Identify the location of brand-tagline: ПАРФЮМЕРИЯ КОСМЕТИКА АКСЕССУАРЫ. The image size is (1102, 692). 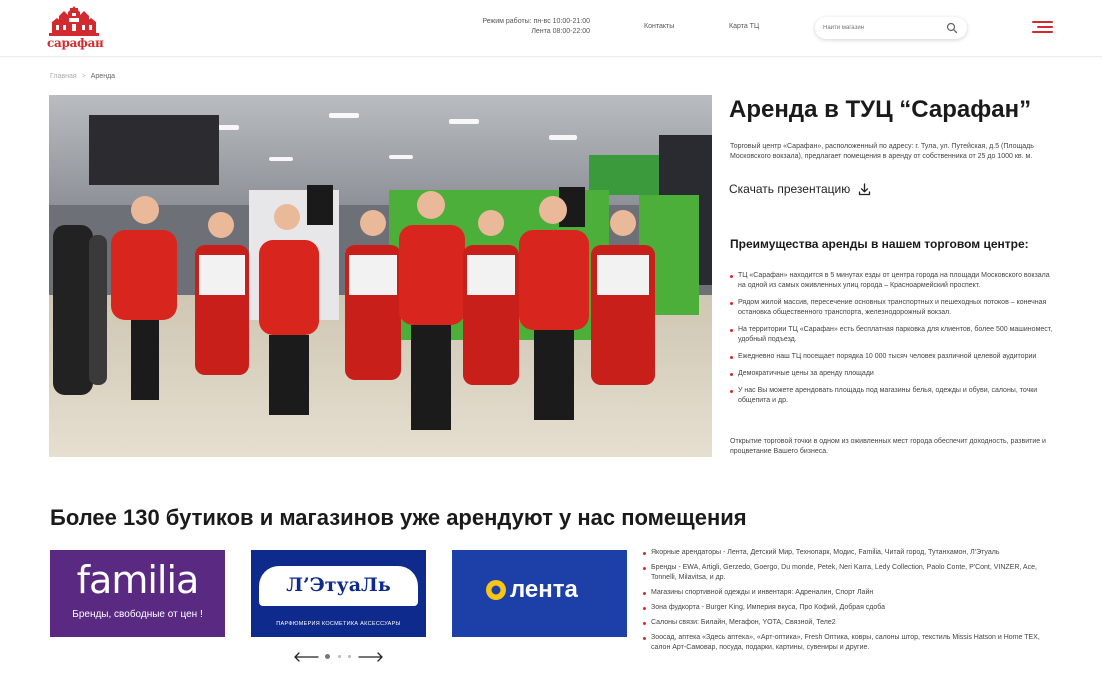
(338, 624).